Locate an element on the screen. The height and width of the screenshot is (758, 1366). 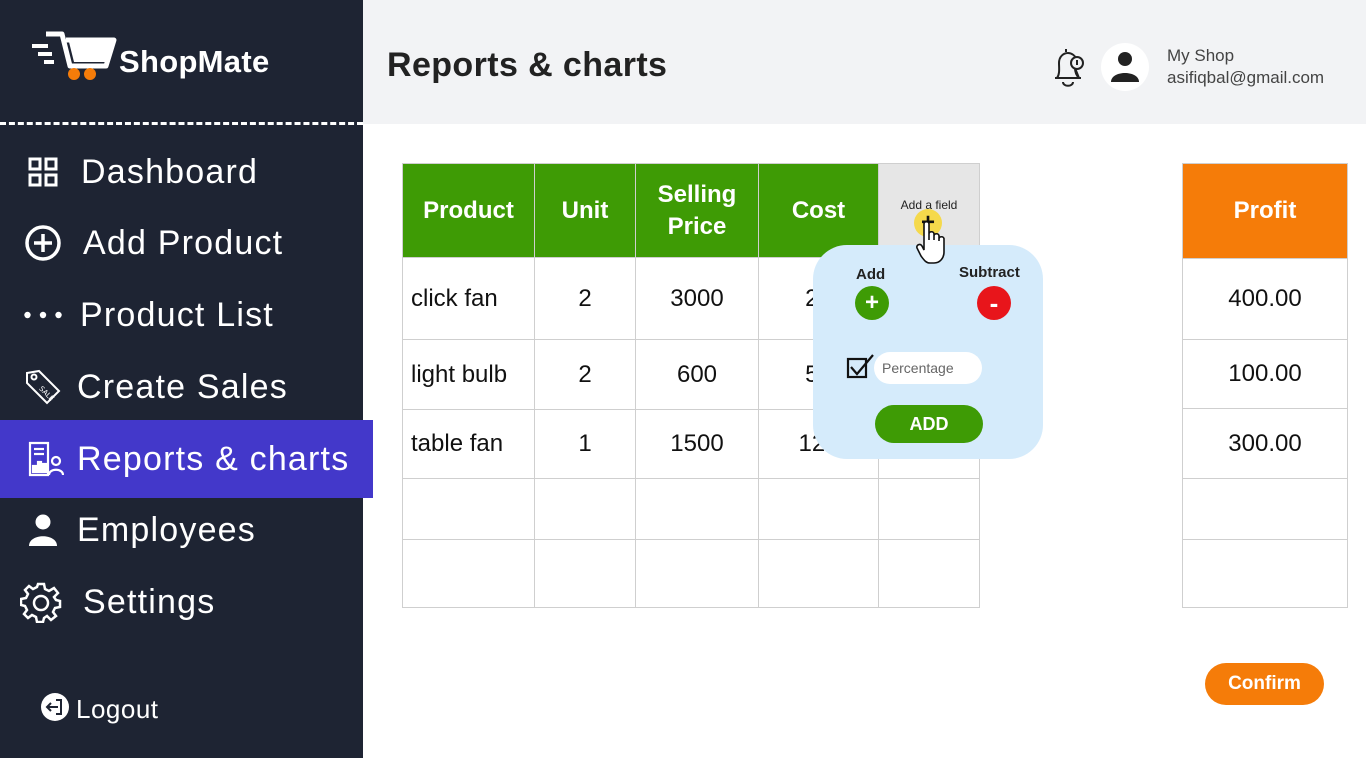
sidebar-item-product-list: Product List is located at coordinates (181, 315).